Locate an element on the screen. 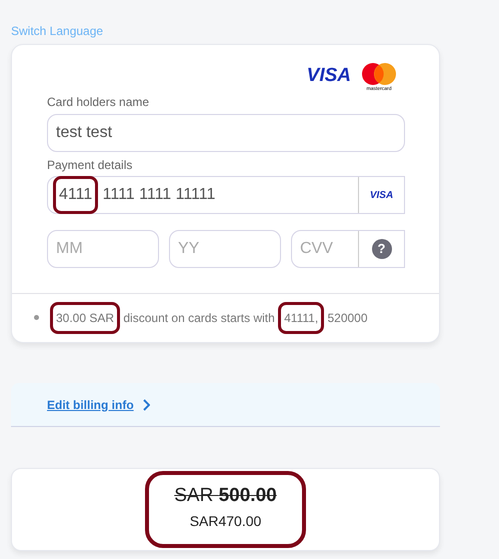  bullet-icon is located at coordinates (36, 317).